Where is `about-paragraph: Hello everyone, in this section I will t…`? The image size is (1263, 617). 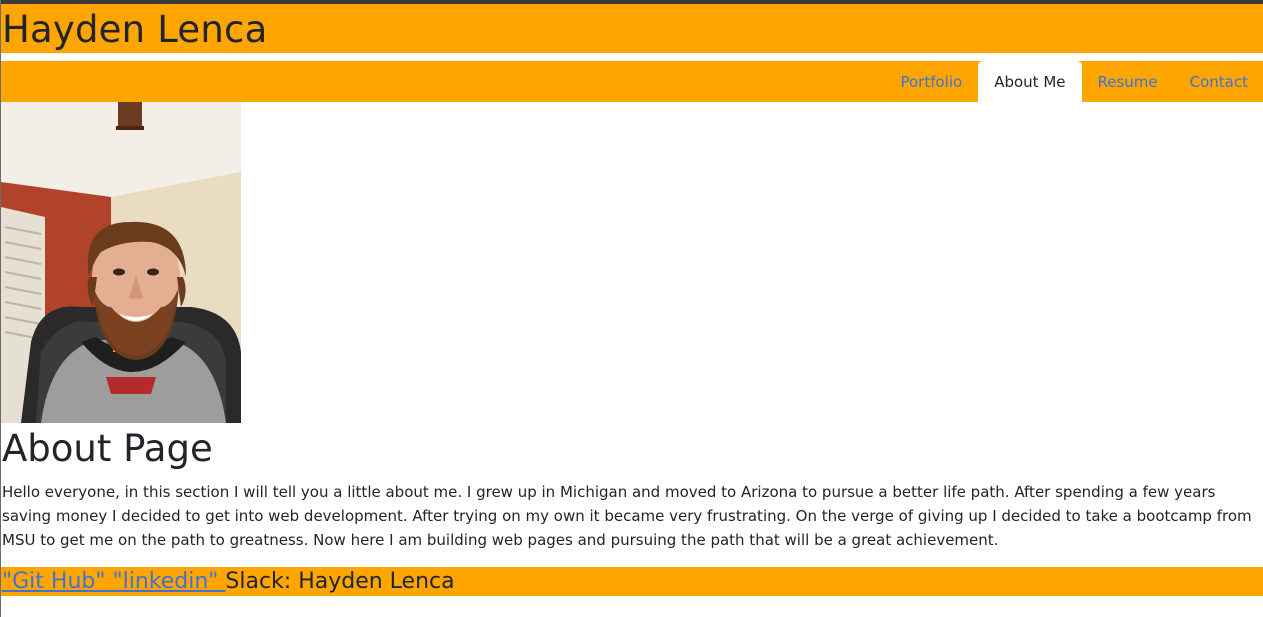
about-paragraph: Hello everyone, in this section I will t… is located at coordinates (627, 516).